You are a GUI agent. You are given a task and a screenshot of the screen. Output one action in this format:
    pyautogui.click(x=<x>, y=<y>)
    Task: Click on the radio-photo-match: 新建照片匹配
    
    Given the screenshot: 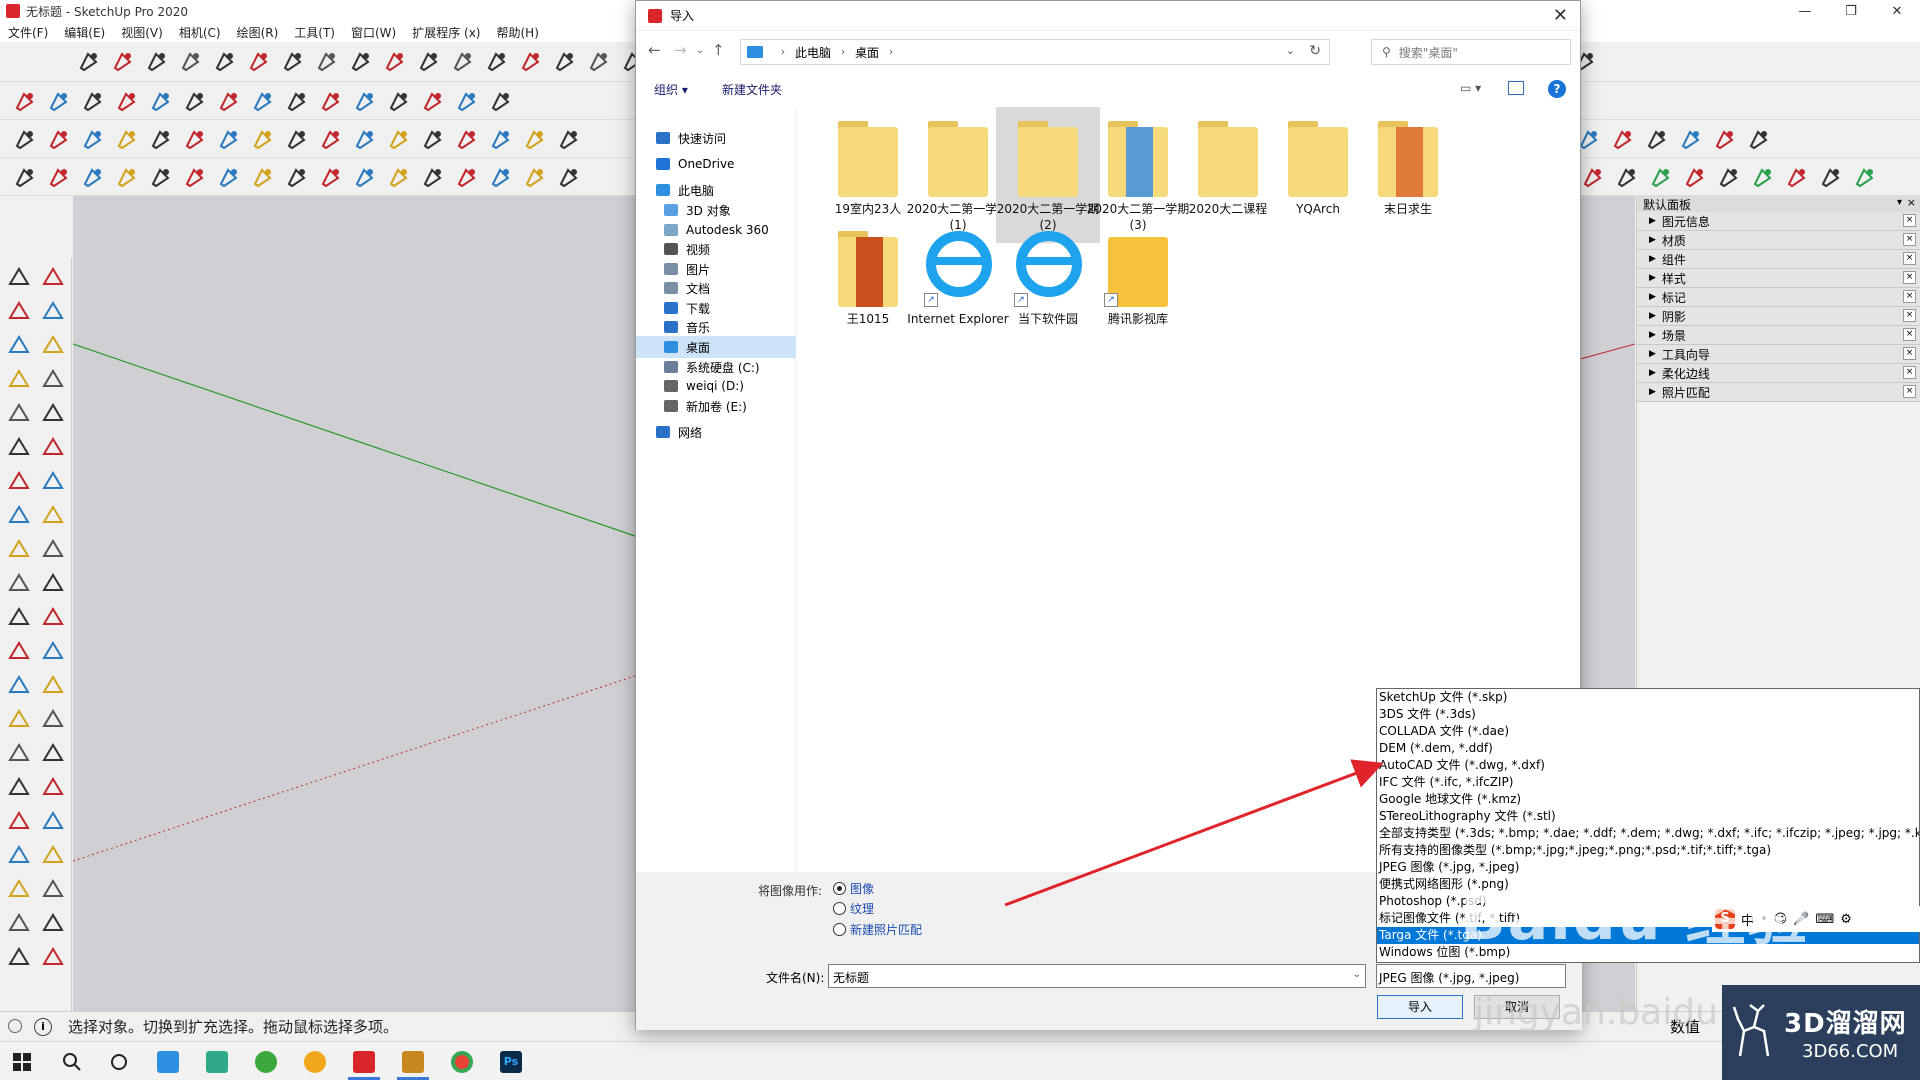 What is the action you would take?
    pyautogui.click(x=877, y=929)
    